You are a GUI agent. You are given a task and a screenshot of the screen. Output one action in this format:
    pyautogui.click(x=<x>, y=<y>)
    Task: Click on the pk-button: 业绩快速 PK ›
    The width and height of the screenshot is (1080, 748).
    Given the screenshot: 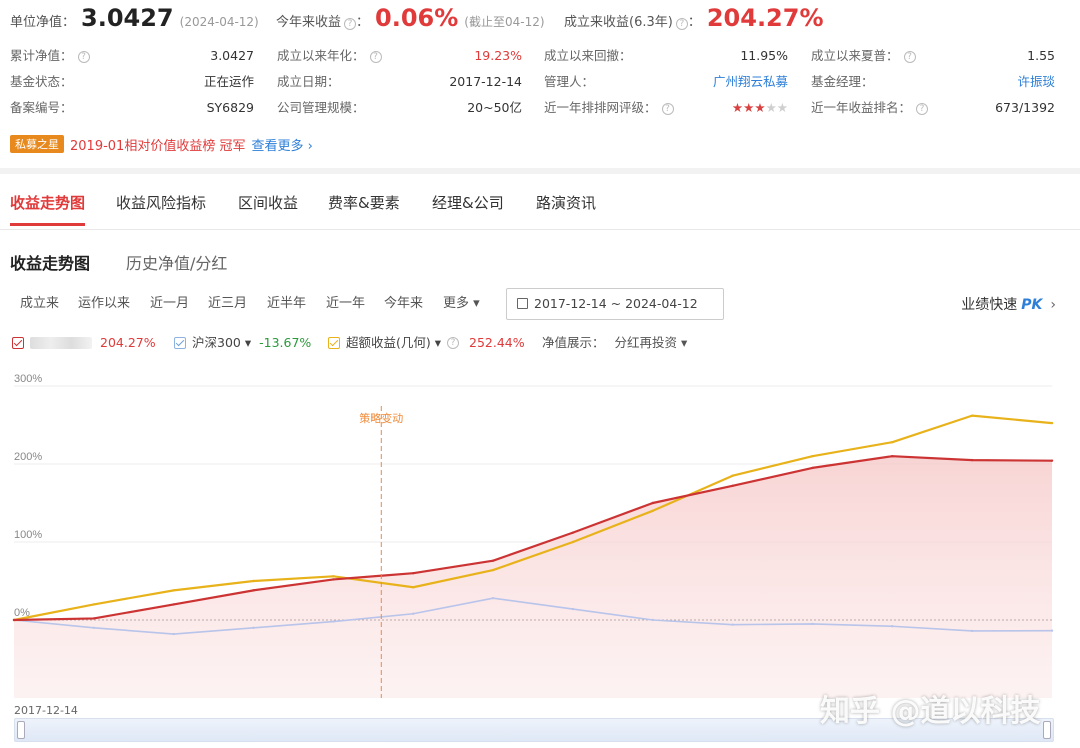 What is the action you would take?
    pyautogui.click(x=1008, y=304)
    